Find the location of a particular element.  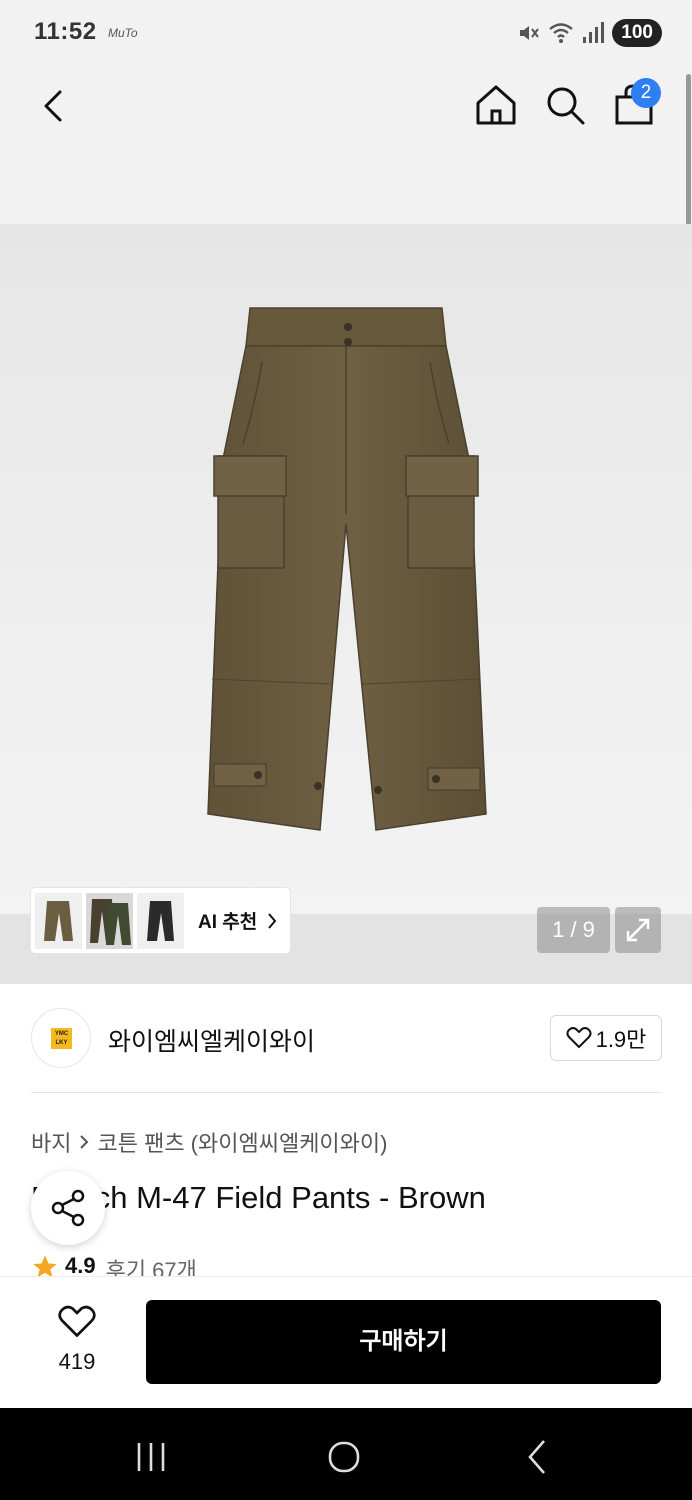

breadcrumb-subcategory: 코튼 팬츠 (와이엠씨엘케이와이) is located at coordinates (242, 1142).